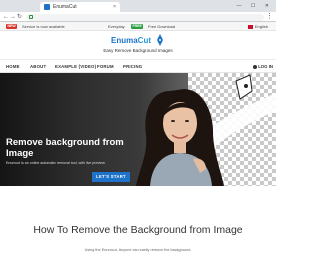 The width and height of the screenshot is (320, 260). Describe the element at coordinates (31, 16) in the screenshot. I see `lock-icon` at that location.